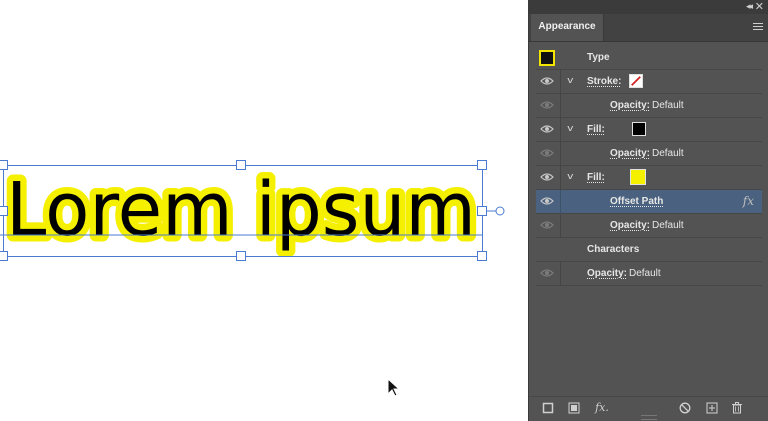 The image size is (768, 421). What do you see at coordinates (685, 408) in the screenshot?
I see `clear-appearance-icon` at bounding box center [685, 408].